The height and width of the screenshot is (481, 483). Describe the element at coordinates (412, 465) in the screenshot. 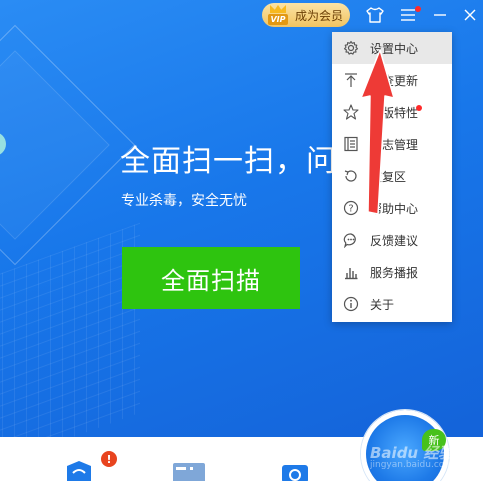

I see `watermark-url: jingyan.baidu.com` at that location.